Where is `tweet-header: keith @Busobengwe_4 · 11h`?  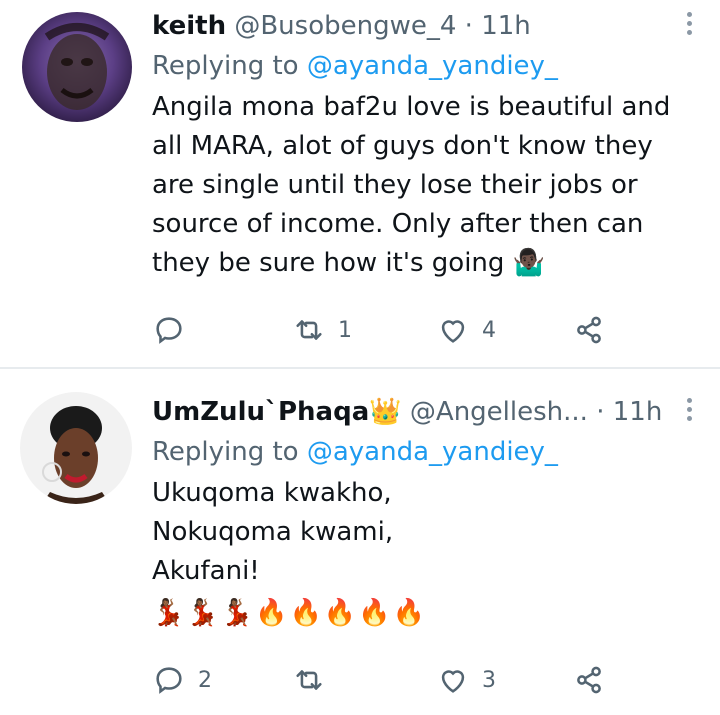
tweet-header: keith @Busobengwe_4 · 11h is located at coordinates (426, 26).